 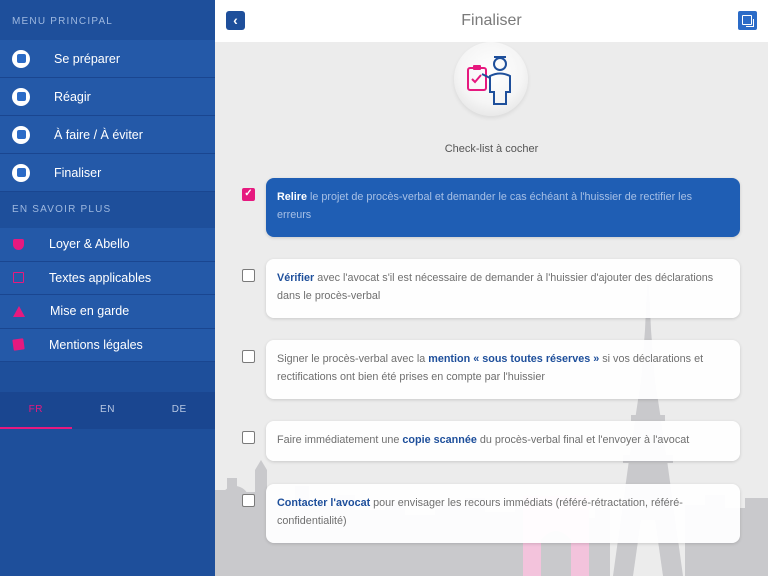 I want to click on sidebar-item-reagir: Réagir, so click(x=107, y=97).